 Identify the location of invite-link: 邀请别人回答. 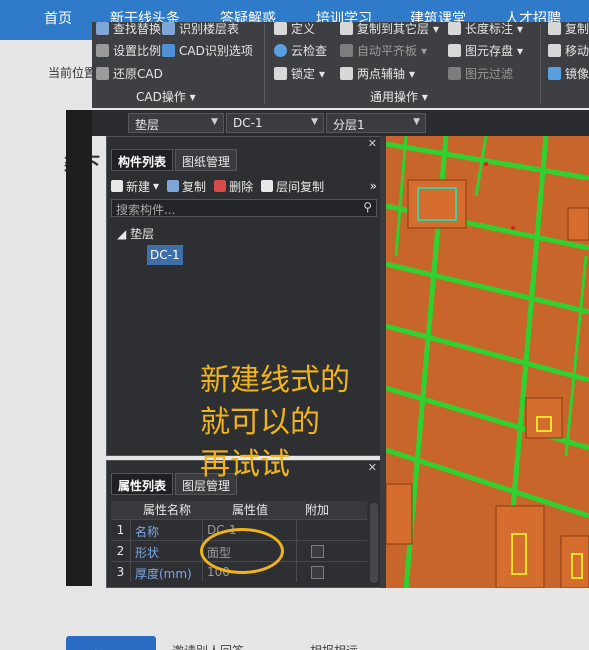
(208, 646).